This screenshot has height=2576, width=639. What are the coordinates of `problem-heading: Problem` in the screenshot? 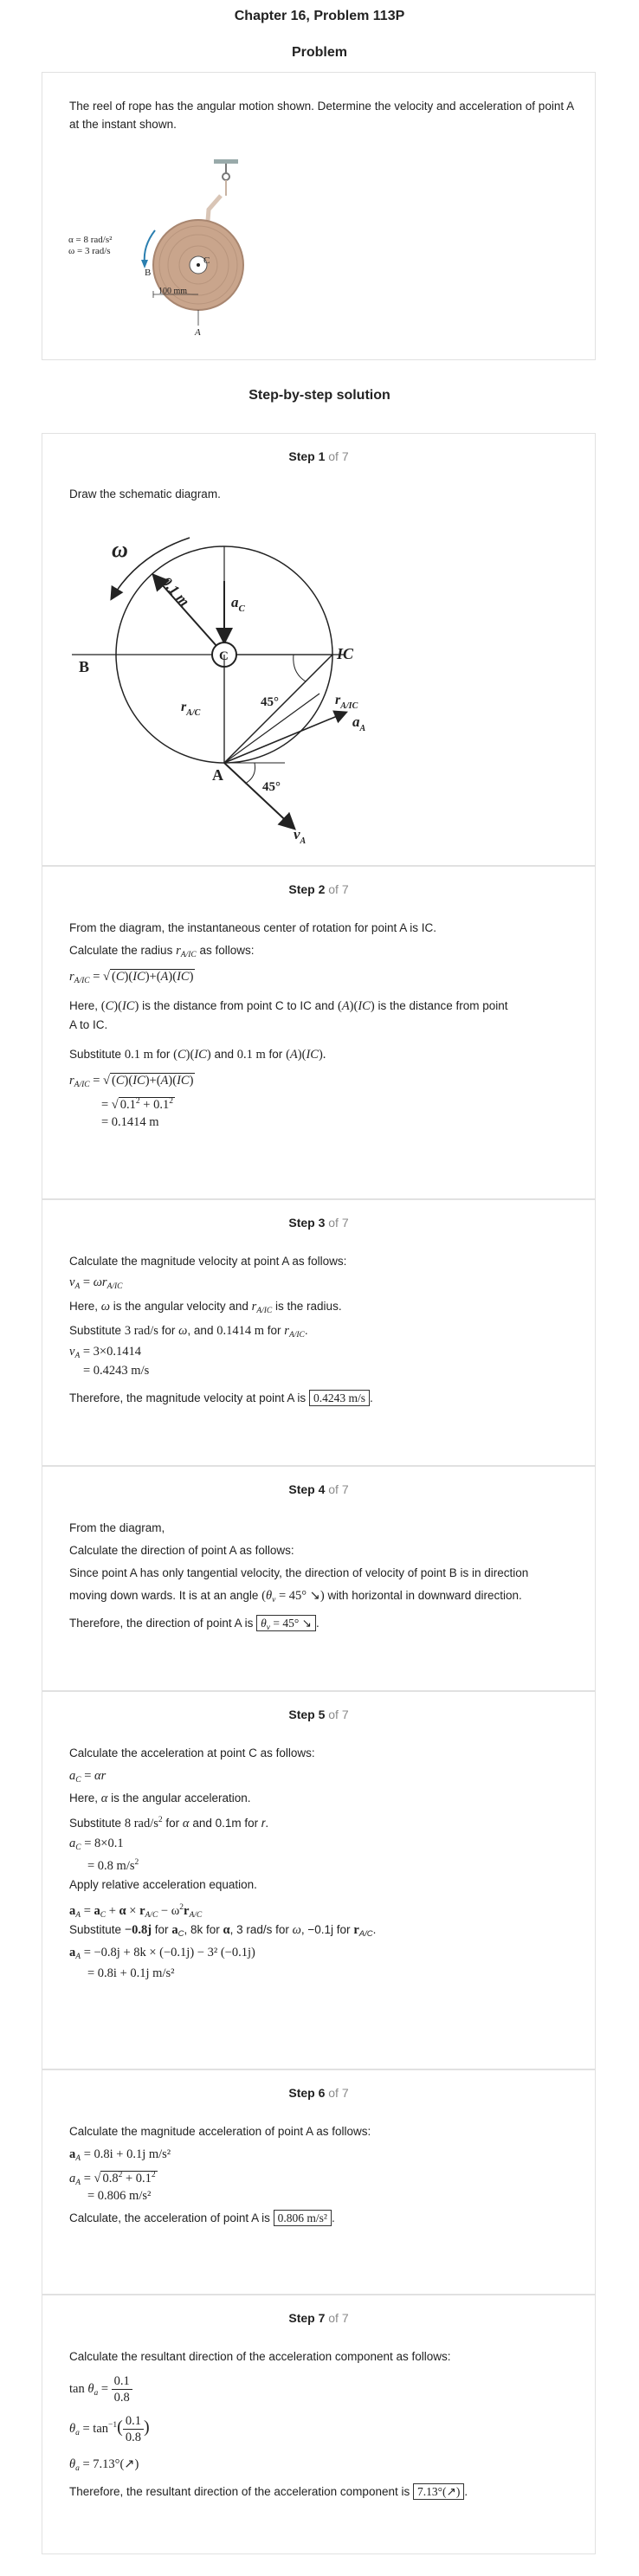 It's located at (319, 52).